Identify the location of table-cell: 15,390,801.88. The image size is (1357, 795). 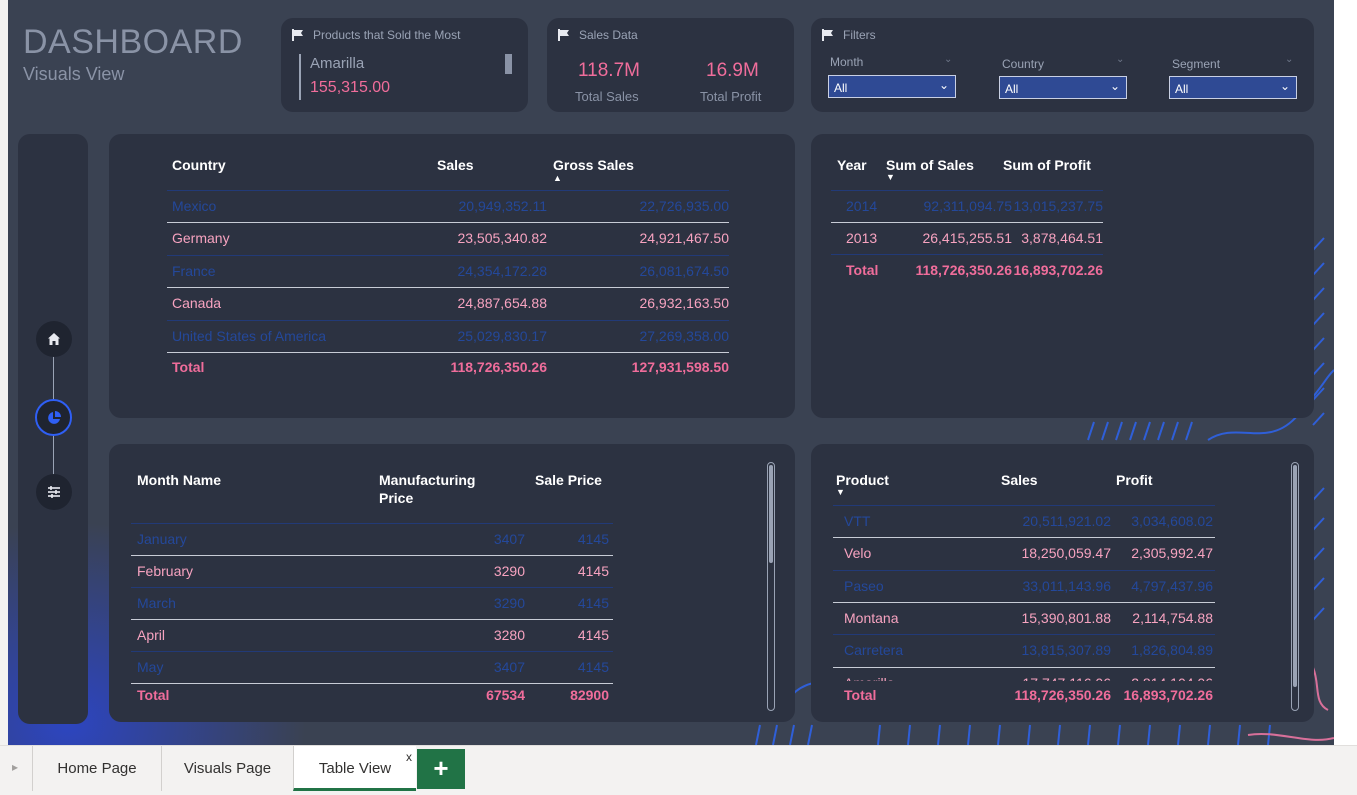
(1066, 617).